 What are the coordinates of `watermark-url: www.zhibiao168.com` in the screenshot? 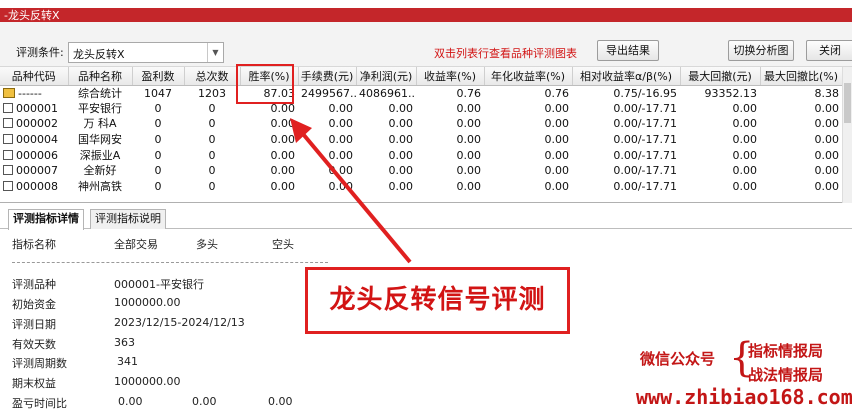 It's located at (744, 397).